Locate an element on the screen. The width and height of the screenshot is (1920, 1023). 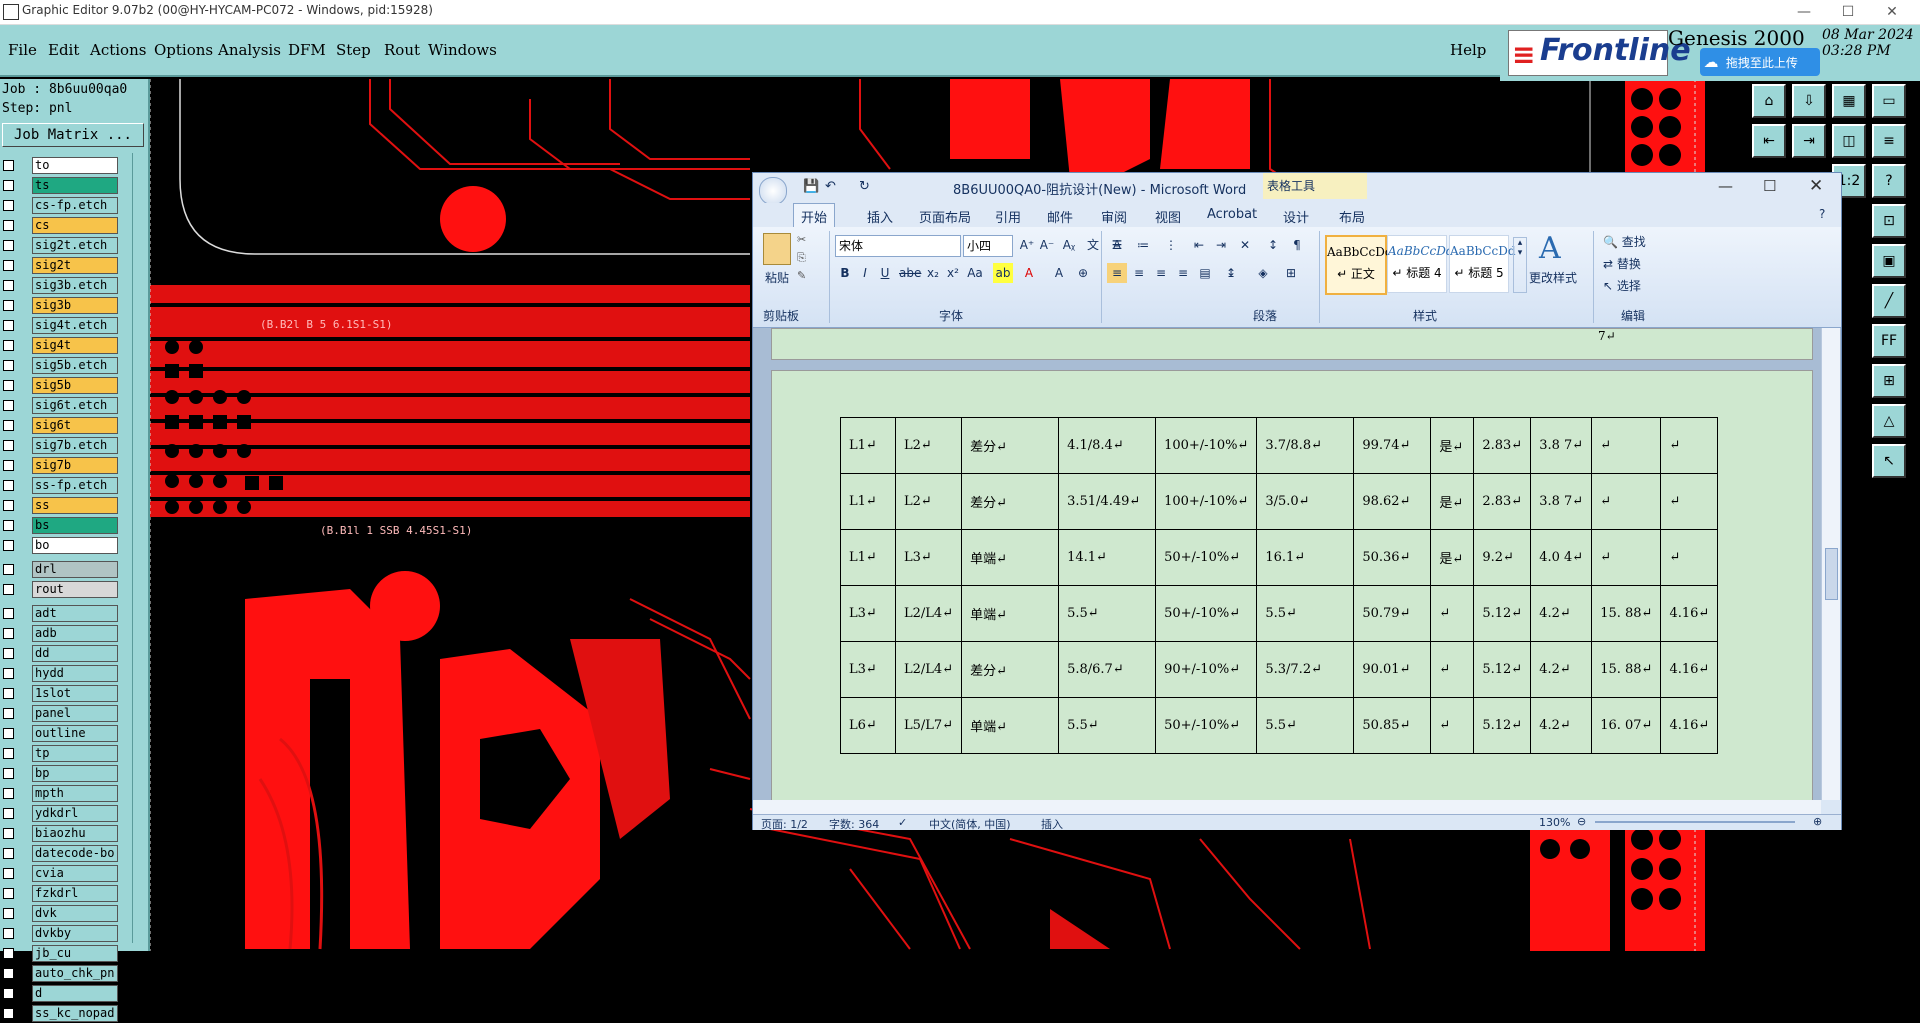
change-styles-icon: A is located at coordinates (1550, 248).